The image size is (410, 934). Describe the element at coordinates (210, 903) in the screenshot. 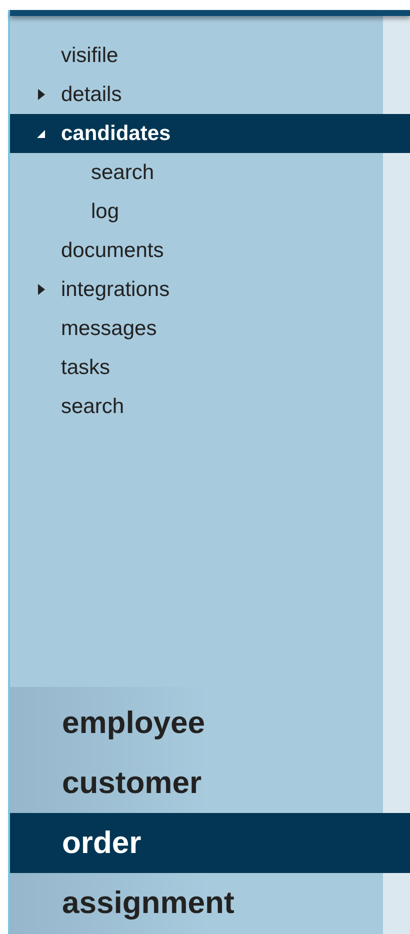

I see `module-tab: assignment` at that location.